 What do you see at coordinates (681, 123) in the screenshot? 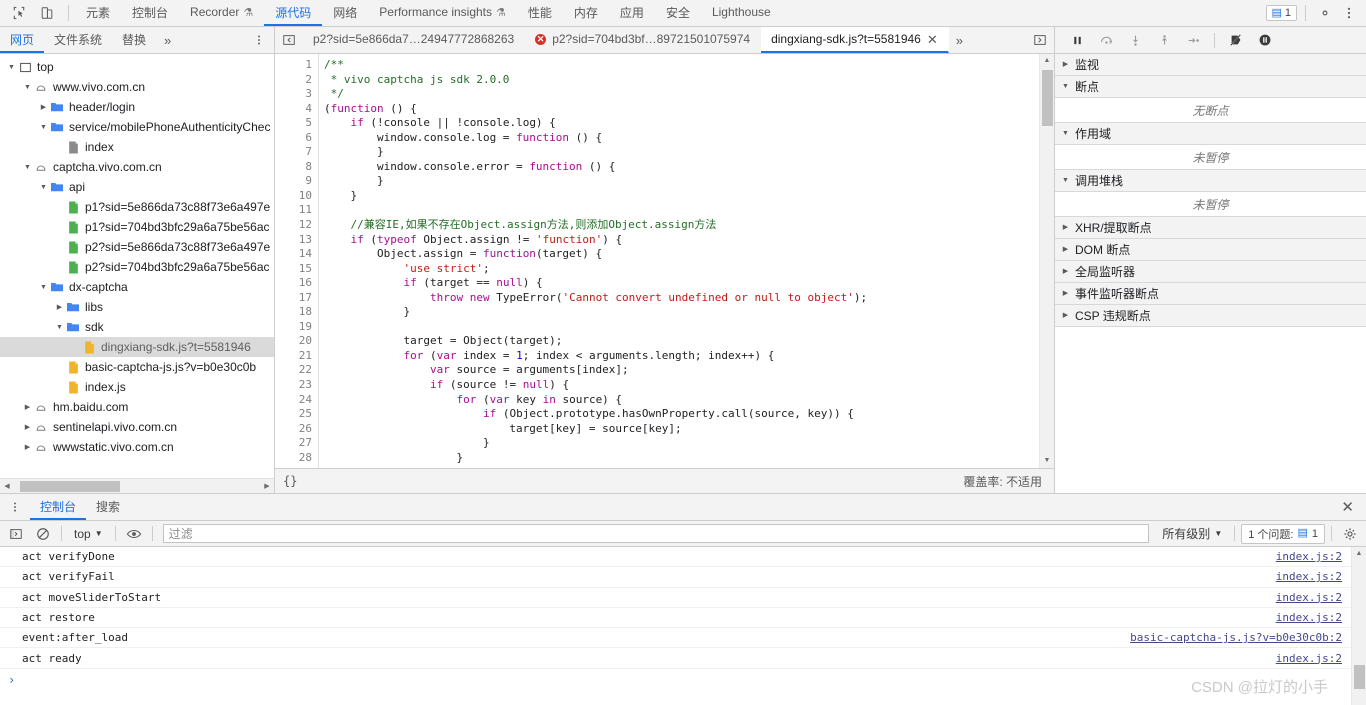
I see `code-line: if (!console || !console.log) {` at bounding box center [681, 123].